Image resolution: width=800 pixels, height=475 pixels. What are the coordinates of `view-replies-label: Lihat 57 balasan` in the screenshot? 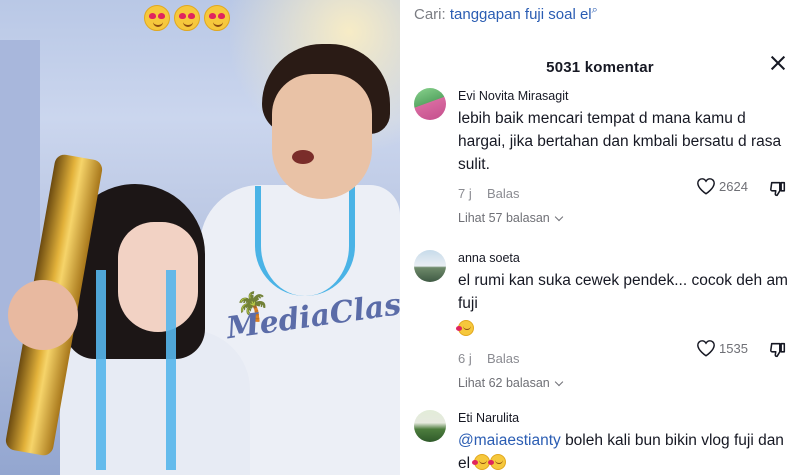 It's located at (504, 218).